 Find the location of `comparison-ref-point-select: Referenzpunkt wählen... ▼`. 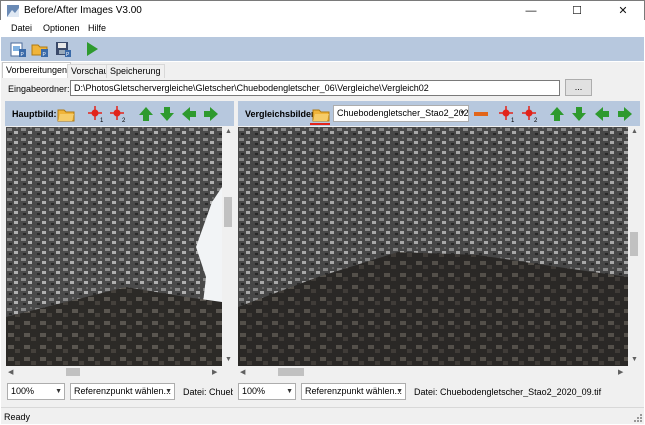

comparison-ref-point-select: Referenzpunkt wählen... ▼ is located at coordinates (353, 391).